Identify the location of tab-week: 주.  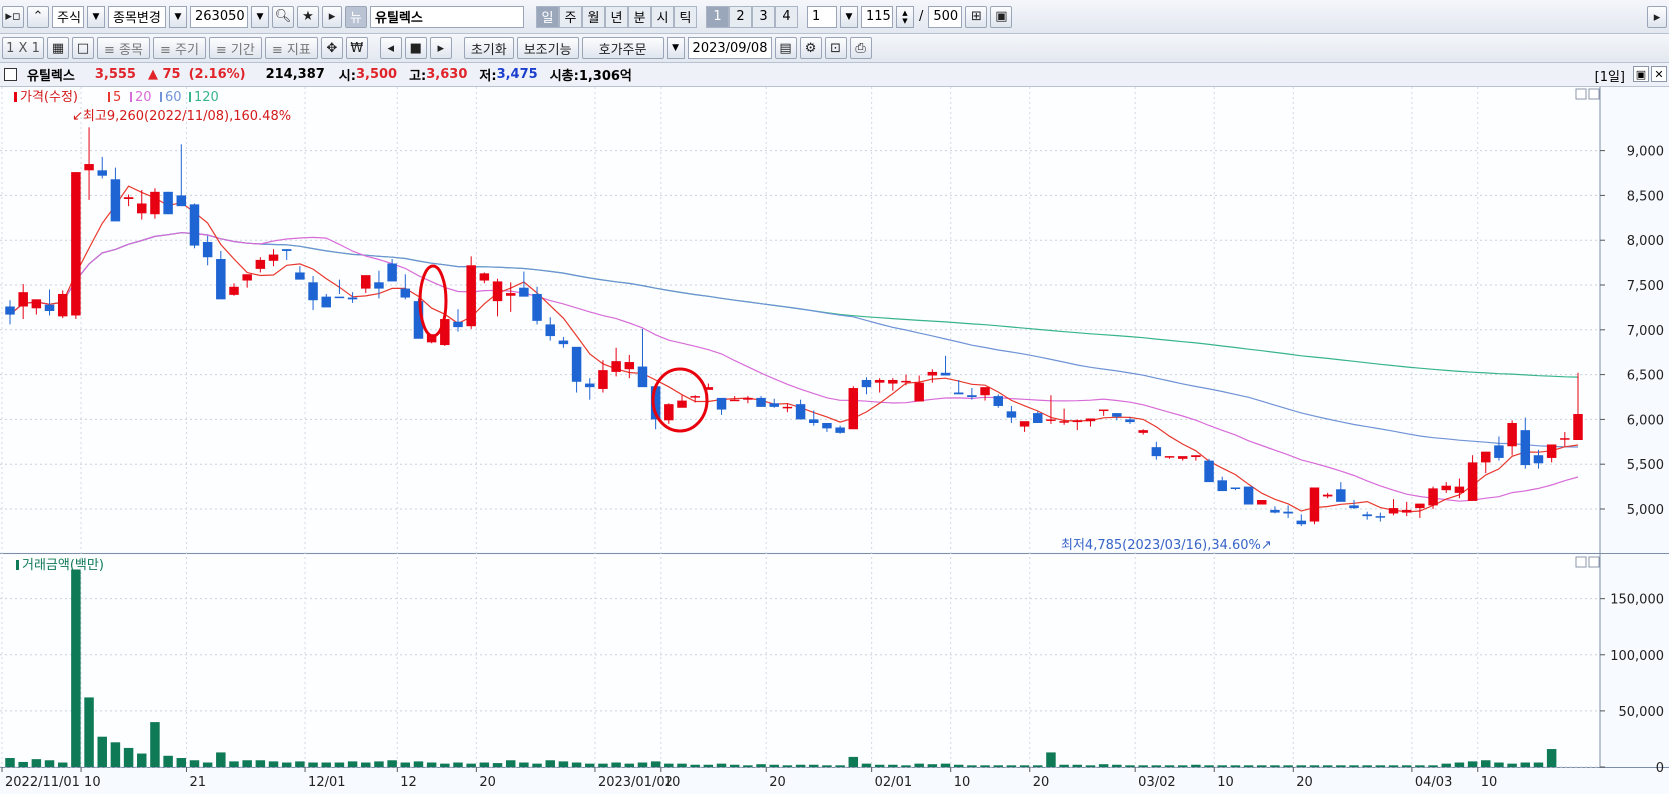
(570, 16).